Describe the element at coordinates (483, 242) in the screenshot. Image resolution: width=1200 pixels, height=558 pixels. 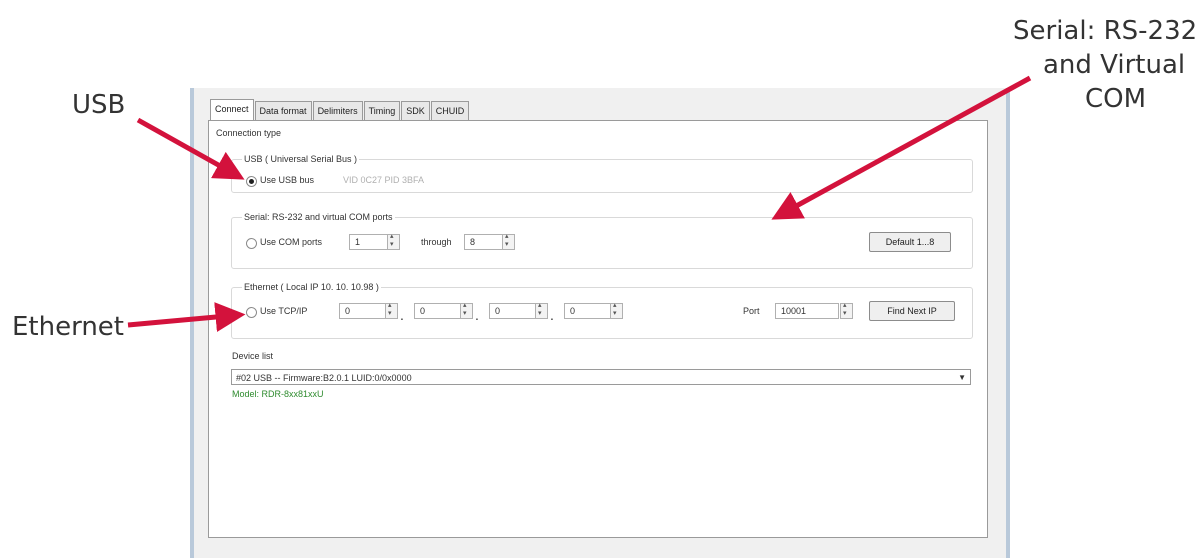
I see `com-to-value: 8` at that location.